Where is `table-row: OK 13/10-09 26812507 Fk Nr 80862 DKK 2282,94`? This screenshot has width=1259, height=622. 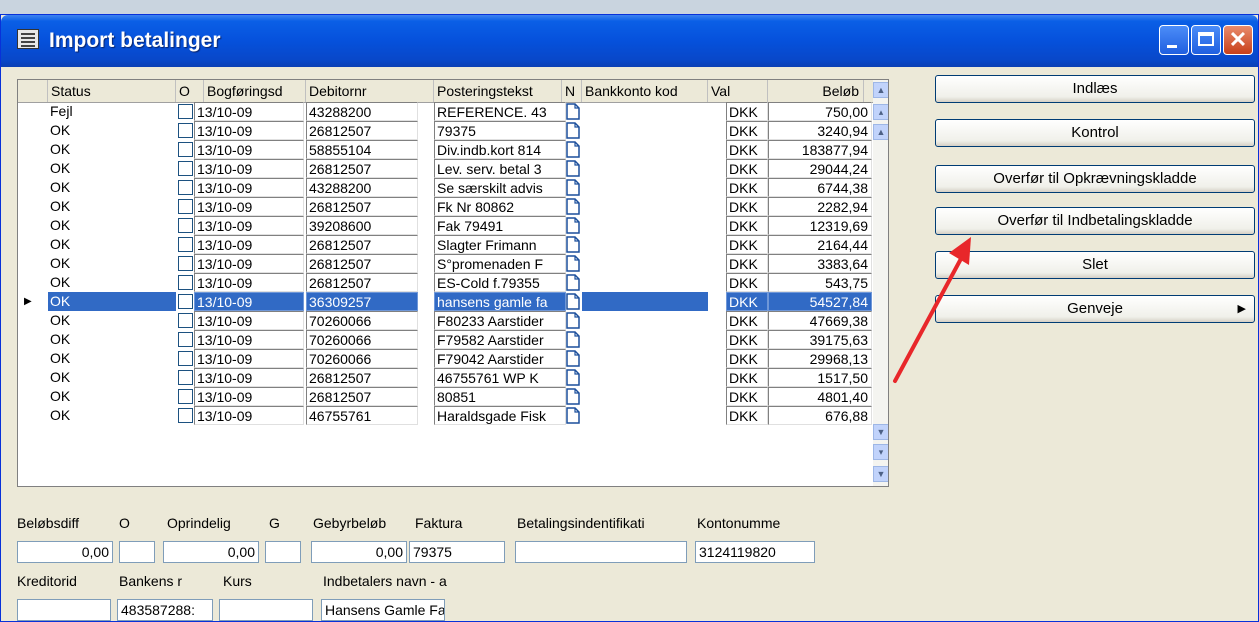
table-row: OK 13/10-09 26812507 Fk Nr 80862 DKK 2282,94 is located at coordinates (445, 206).